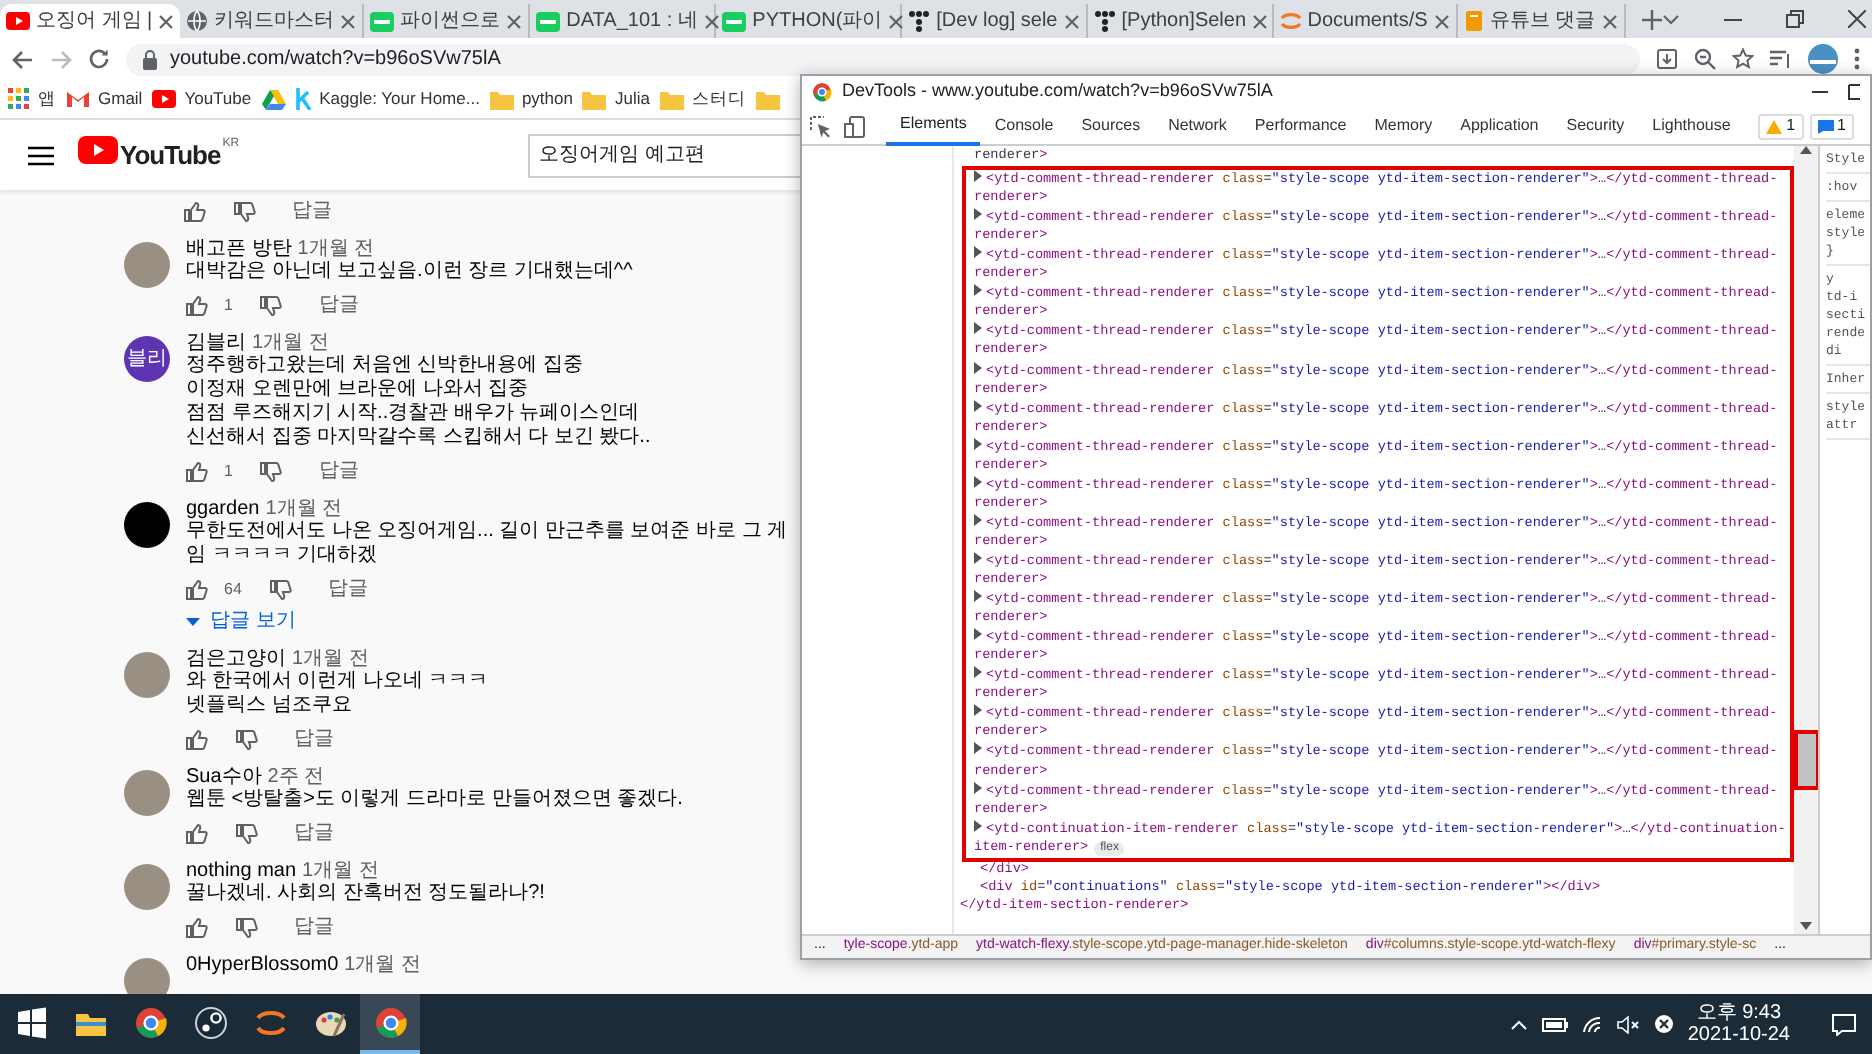 The height and width of the screenshot is (1054, 1872). What do you see at coordinates (170, 155) in the screenshot?
I see `logo-wordmark: YouTube` at bounding box center [170, 155].